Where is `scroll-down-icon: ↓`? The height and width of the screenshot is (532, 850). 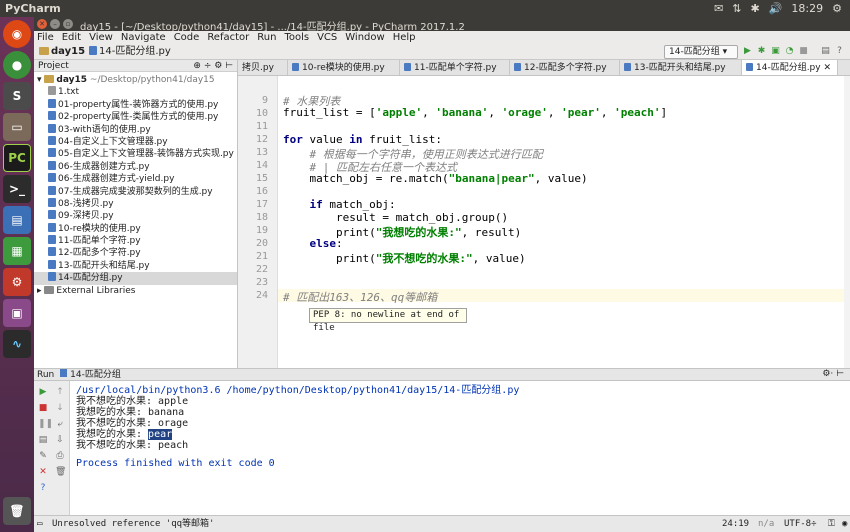 scroll-down-icon: ↓ is located at coordinates (60, 408).